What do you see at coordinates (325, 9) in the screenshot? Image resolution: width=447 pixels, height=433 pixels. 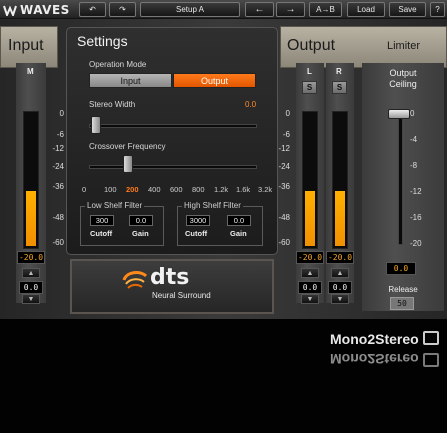 I see `ab-compare-button: A→B` at bounding box center [325, 9].